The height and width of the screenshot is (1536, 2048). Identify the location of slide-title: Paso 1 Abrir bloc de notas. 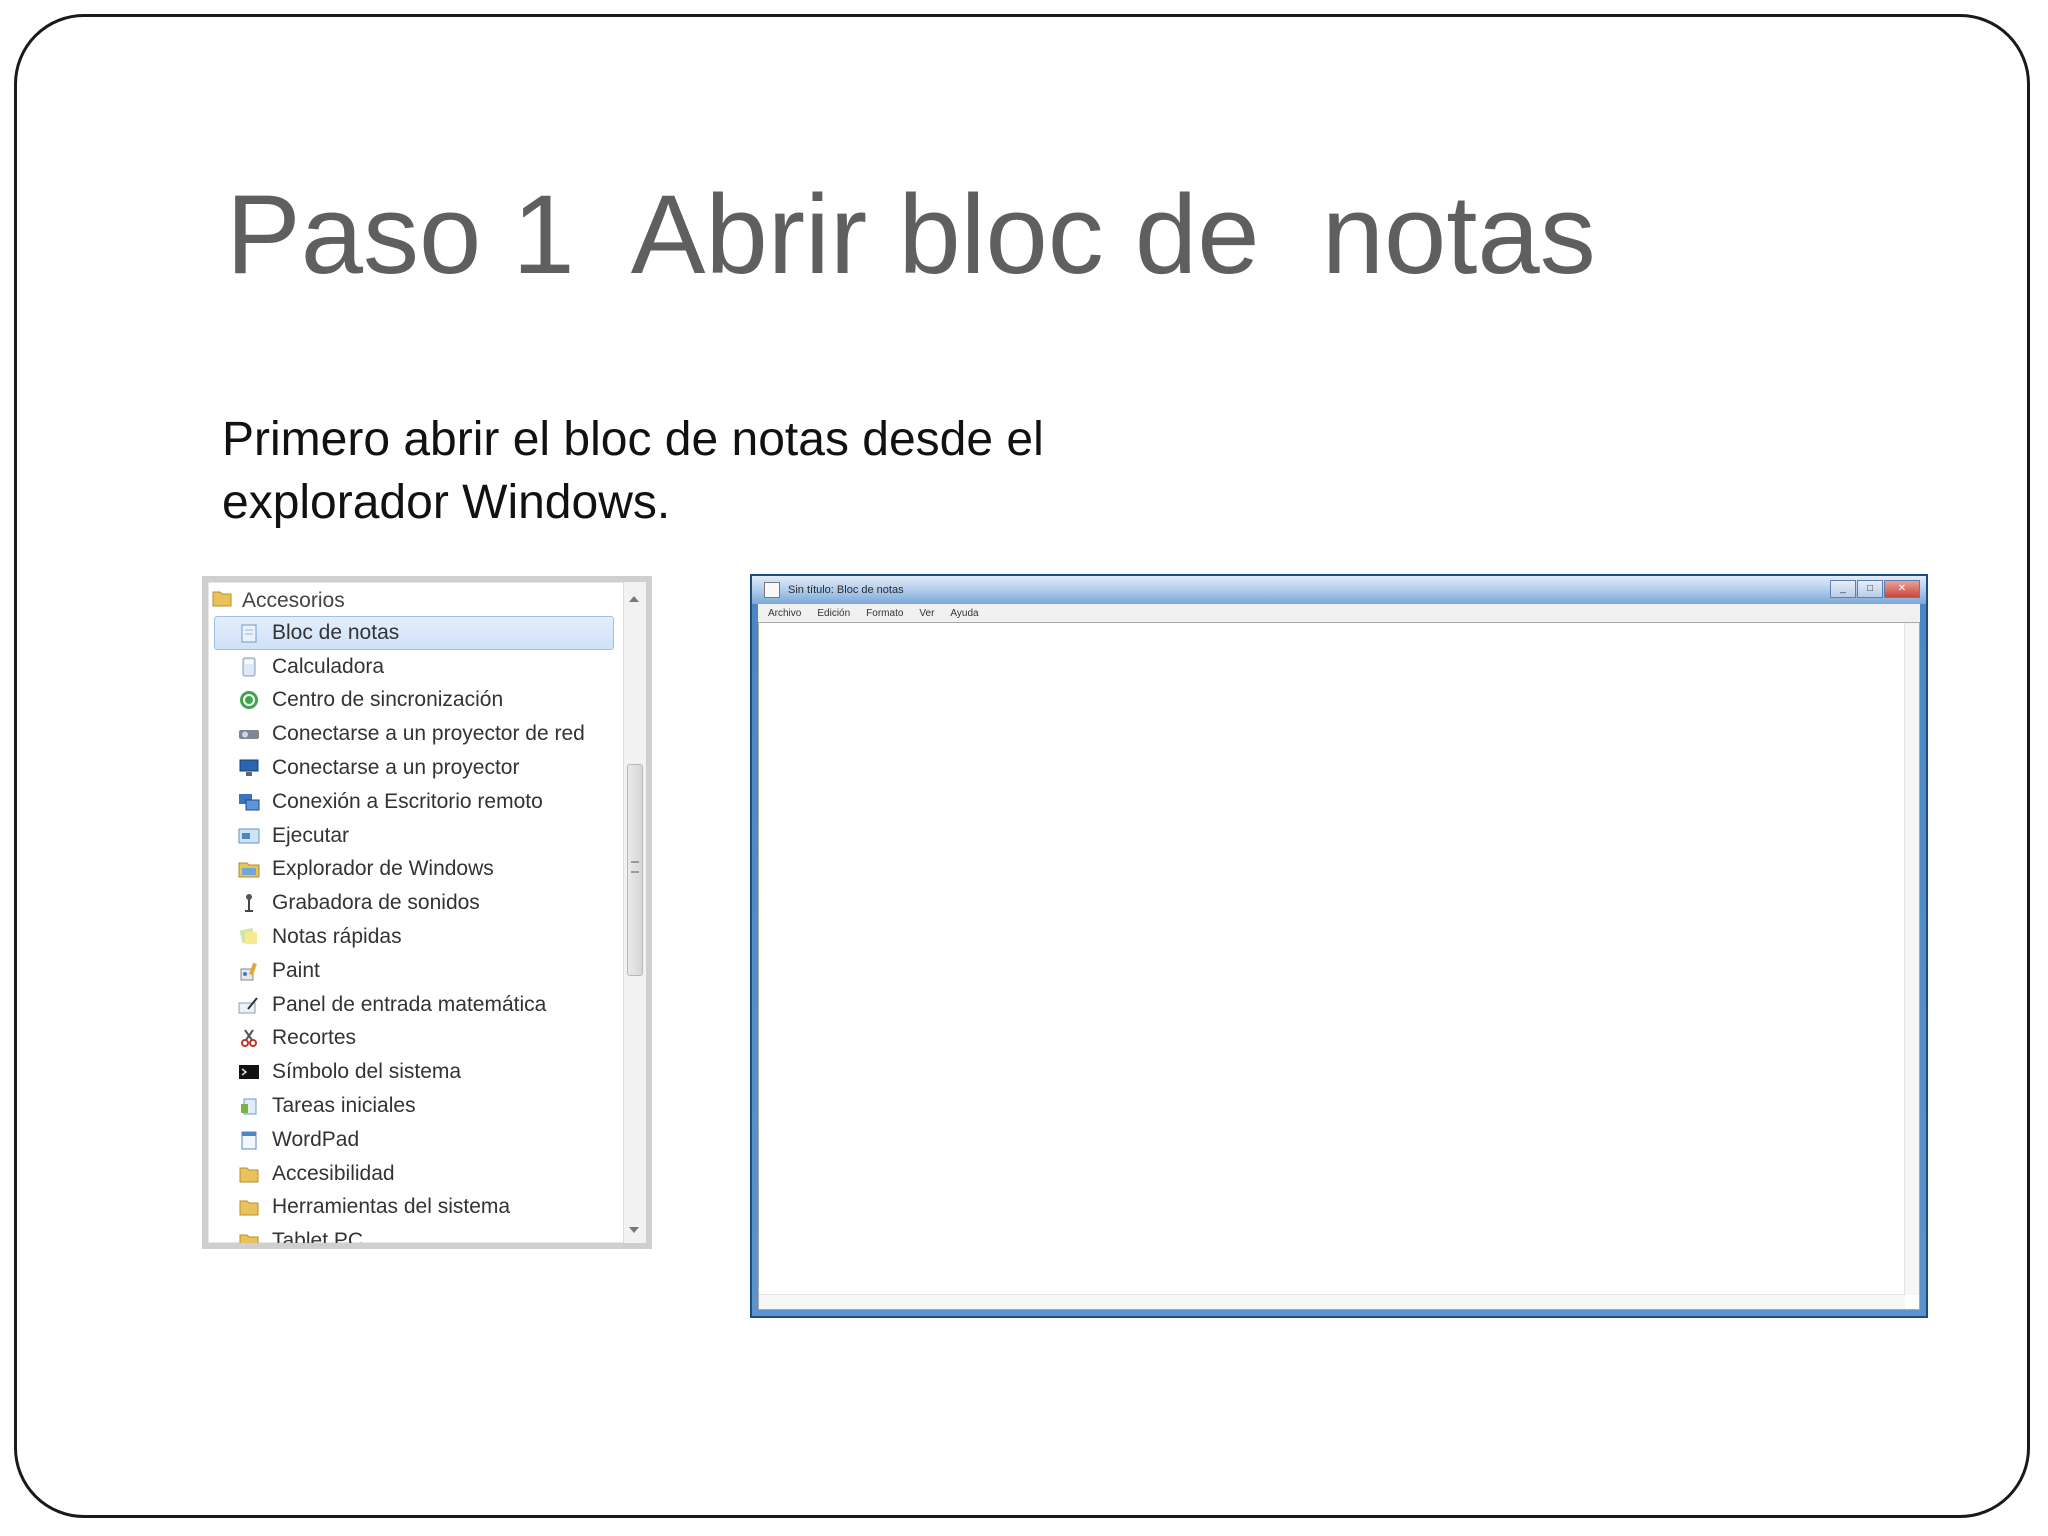
(911, 234).